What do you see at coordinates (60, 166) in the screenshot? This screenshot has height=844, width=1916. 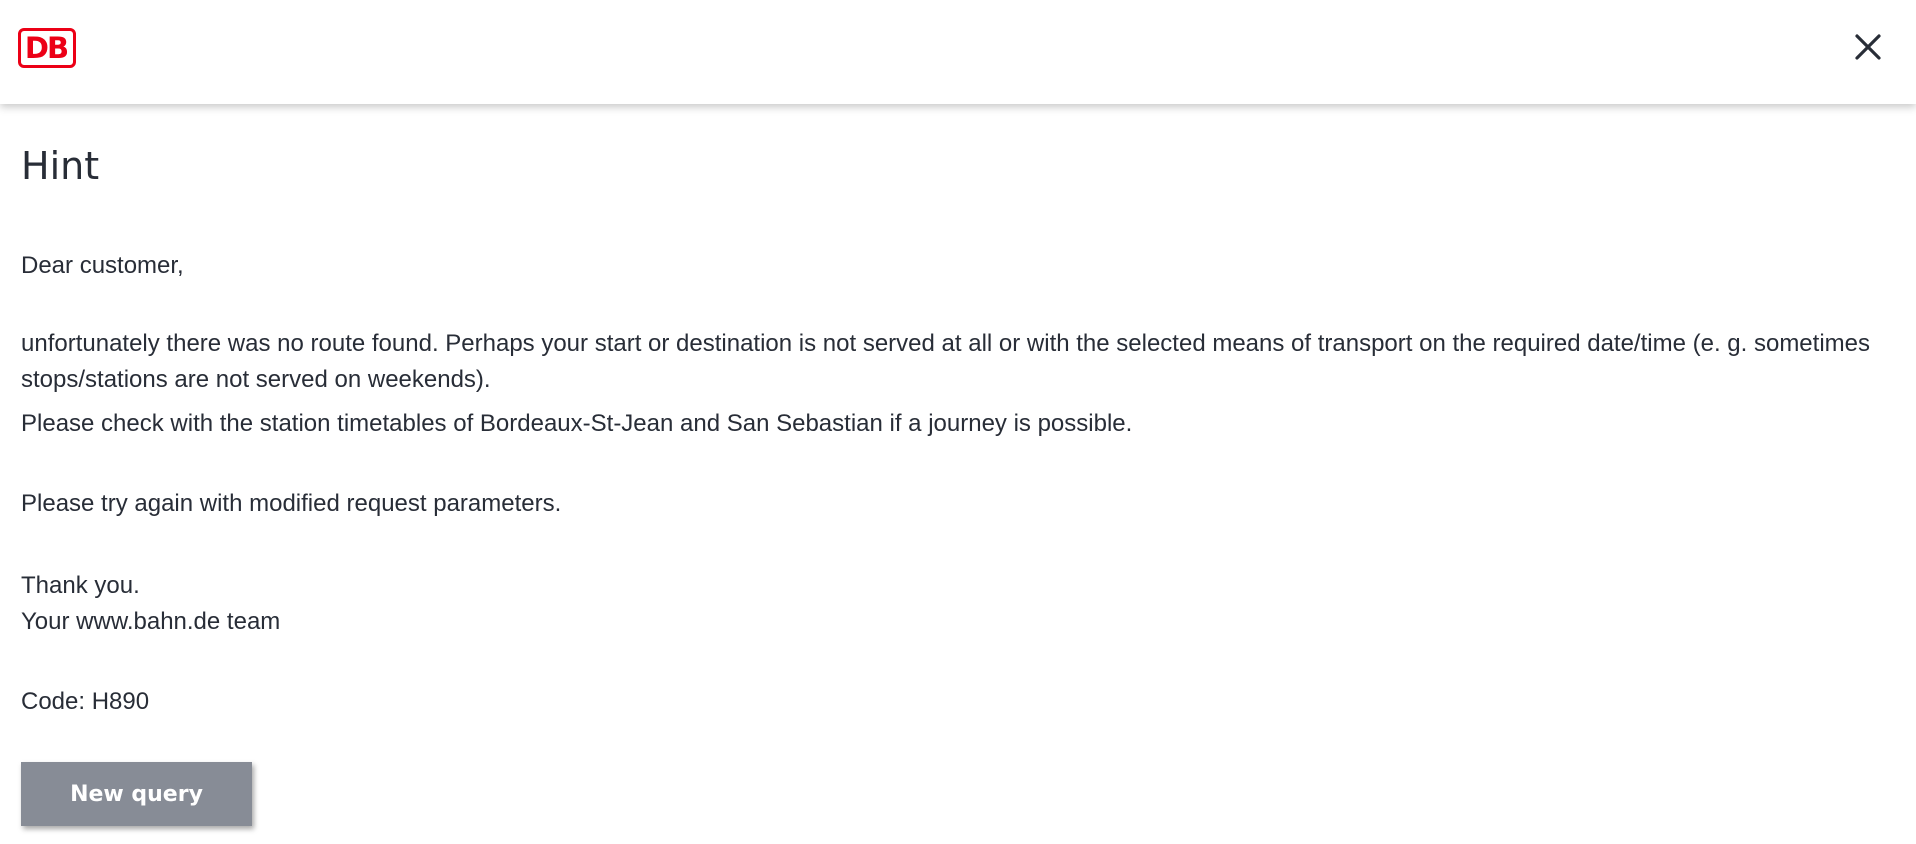 I see `page-title: Hint` at bounding box center [60, 166].